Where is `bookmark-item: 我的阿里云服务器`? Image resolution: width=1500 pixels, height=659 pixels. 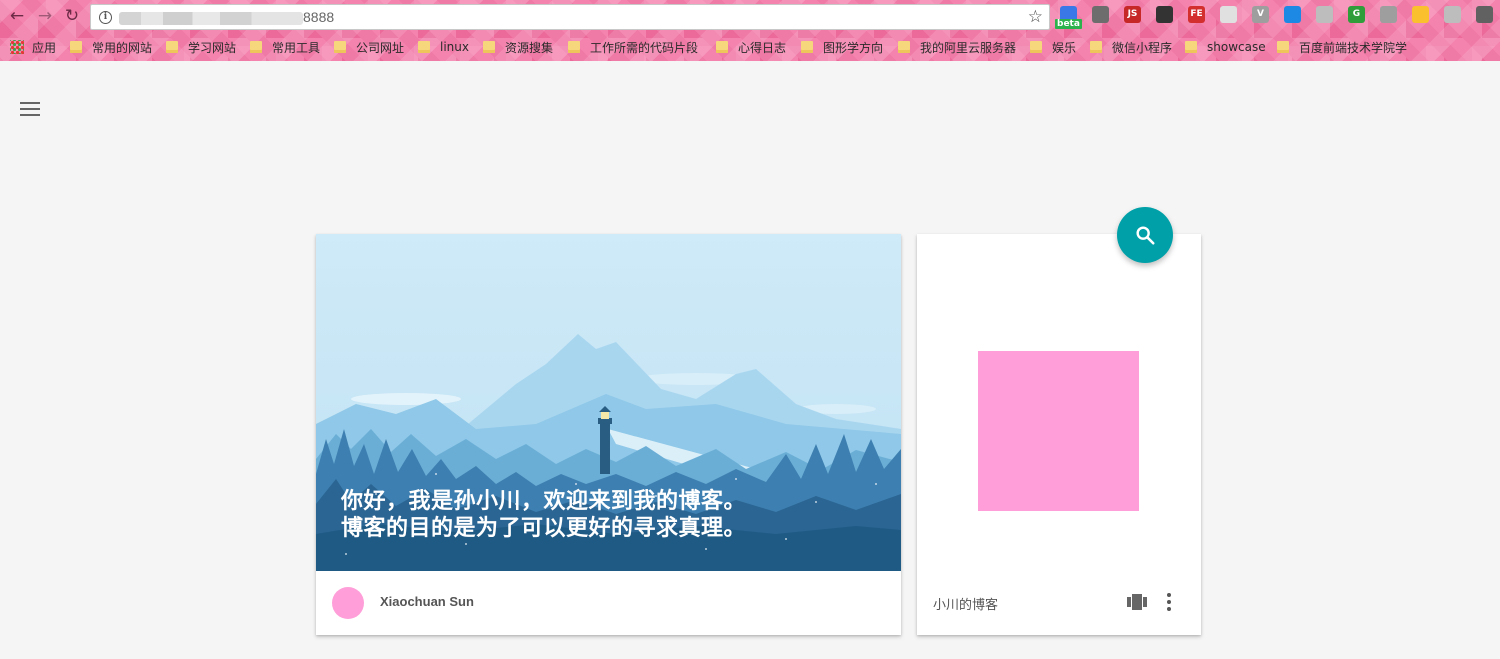 bookmark-item: 我的阿里云服务器 is located at coordinates (957, 47).